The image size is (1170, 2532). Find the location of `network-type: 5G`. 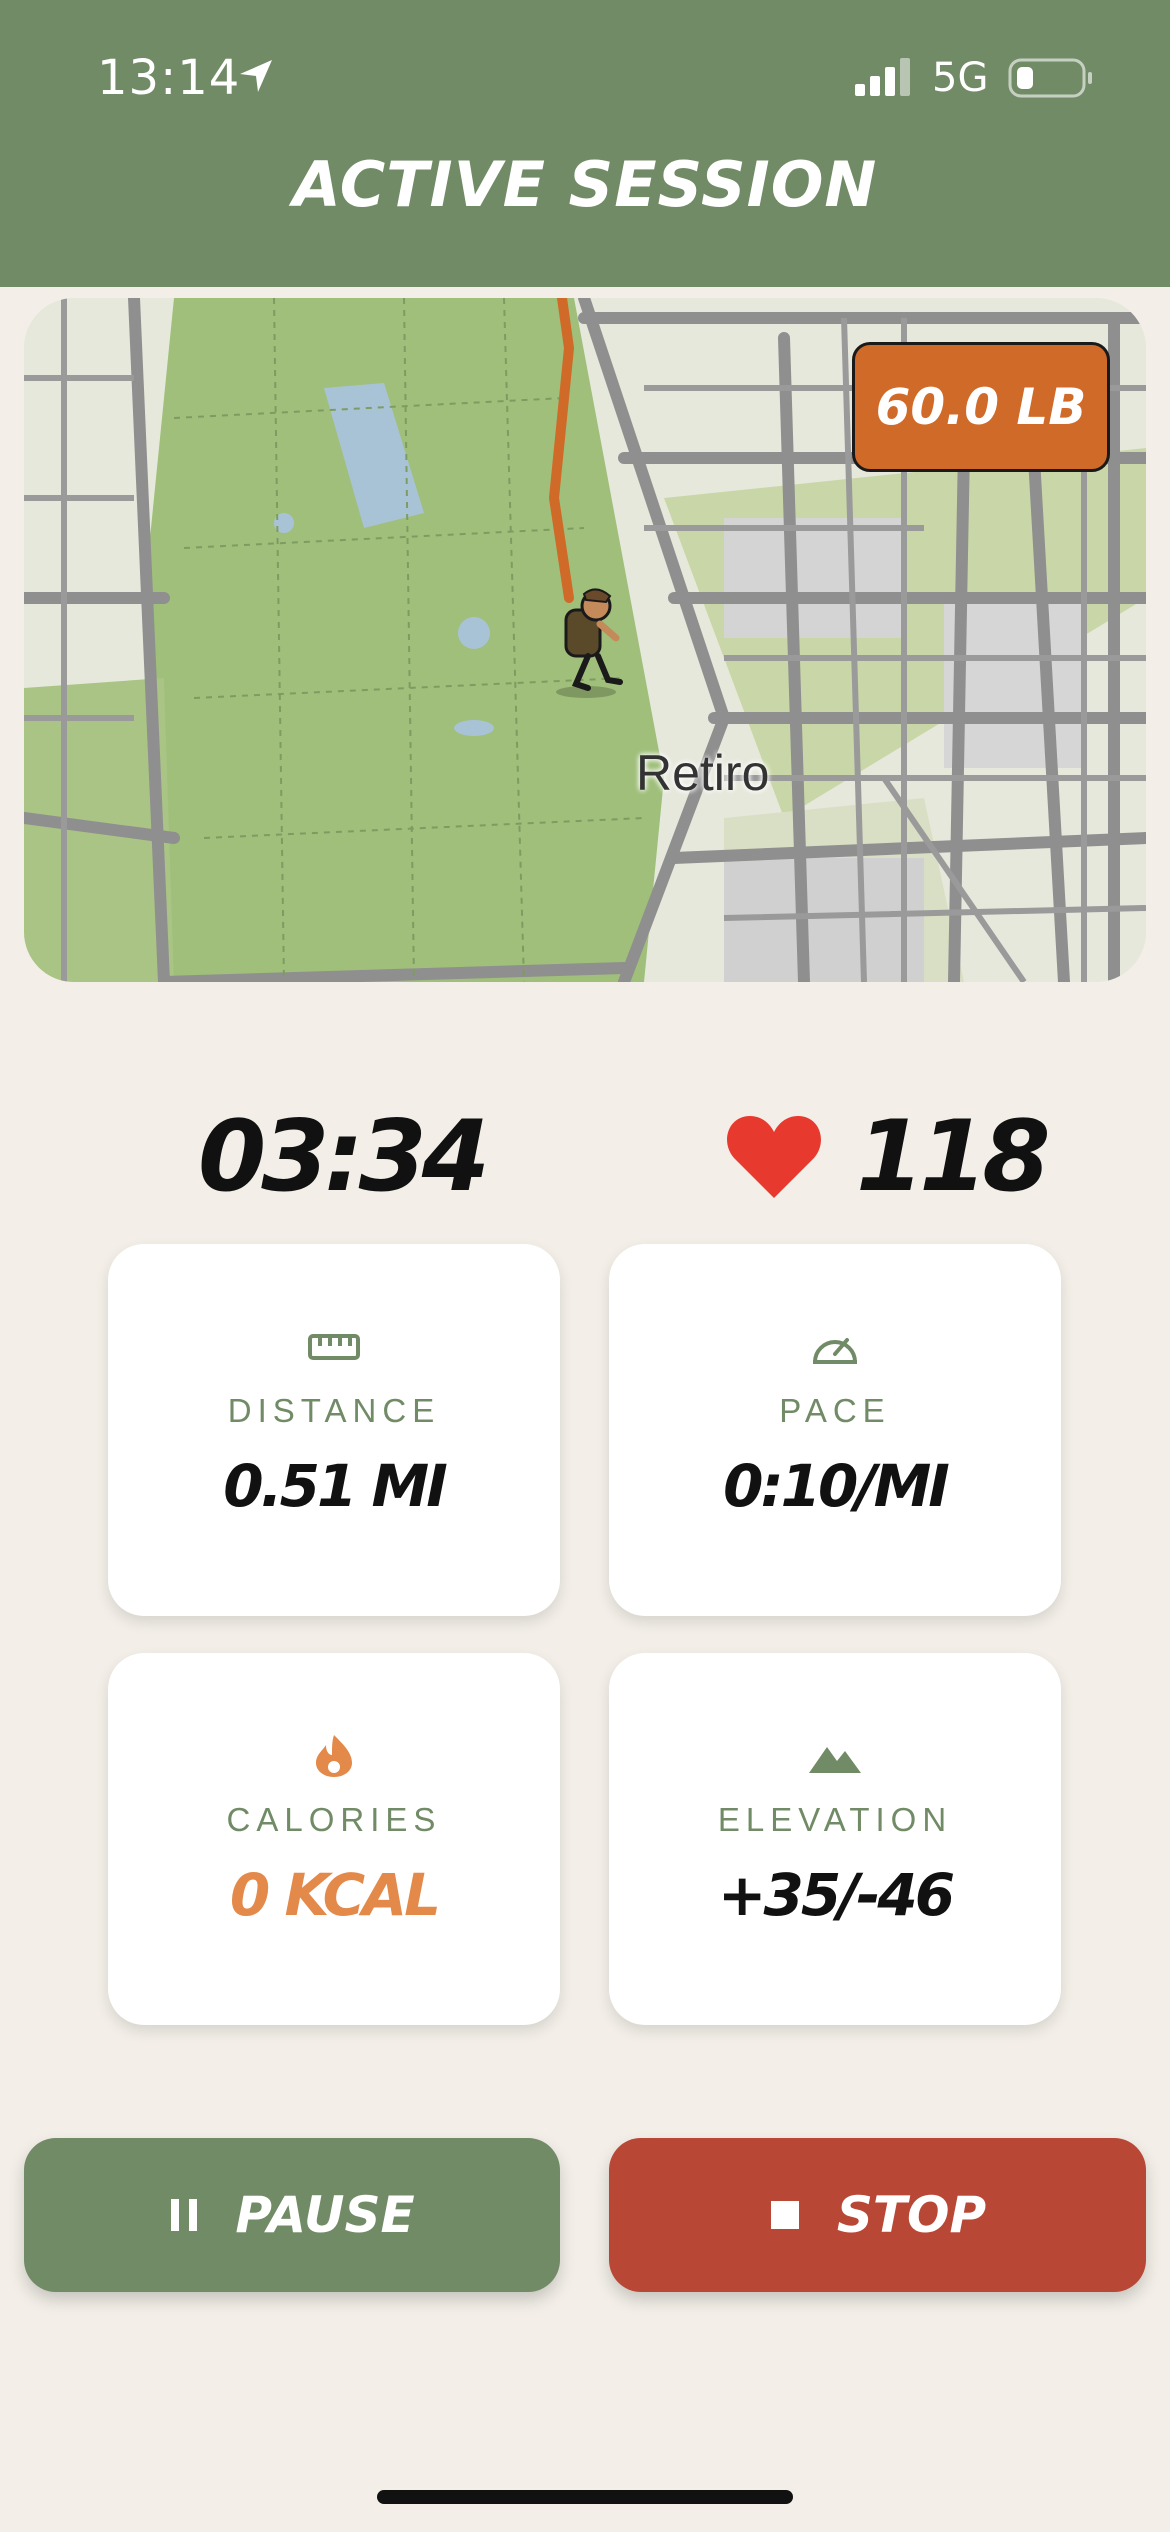

network-type: 5G is located at coordinates (960, 78).